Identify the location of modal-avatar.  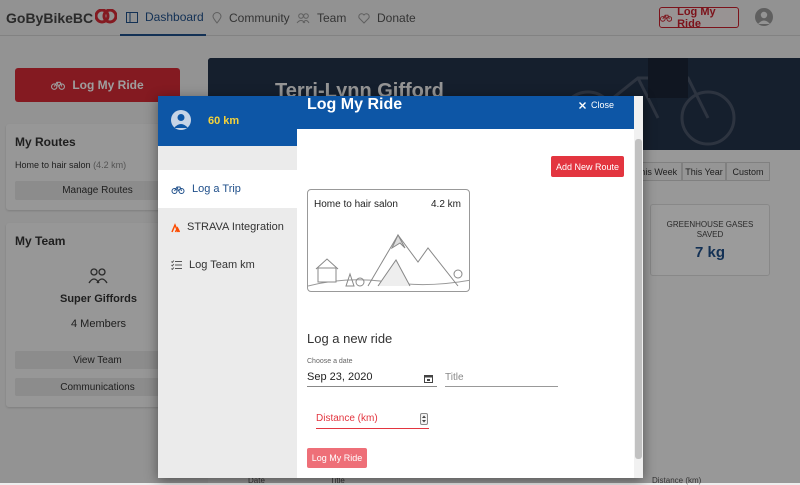
(181, 120).